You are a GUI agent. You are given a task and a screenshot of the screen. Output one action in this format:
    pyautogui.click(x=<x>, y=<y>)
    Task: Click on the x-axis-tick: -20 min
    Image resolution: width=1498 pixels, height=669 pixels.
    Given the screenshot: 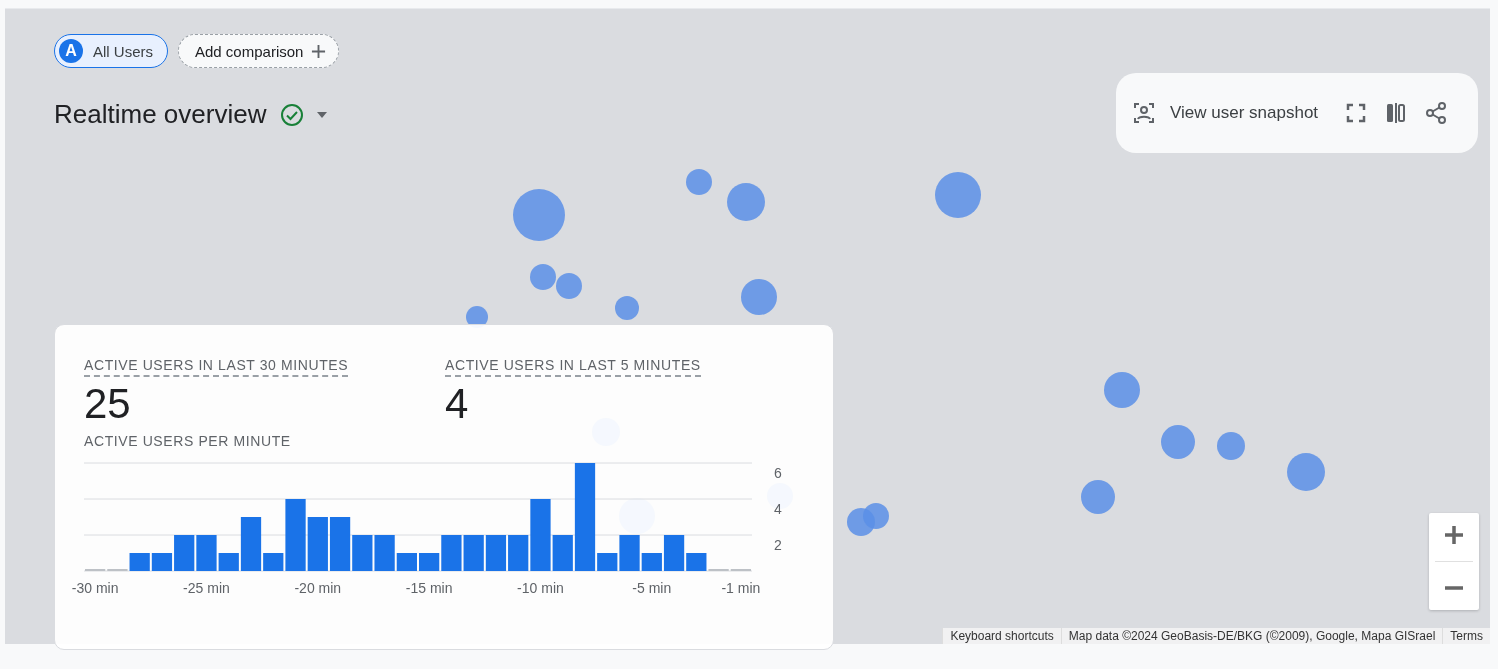 What is the action you would take?
    pyautogui.click(x=318, y=586)
    